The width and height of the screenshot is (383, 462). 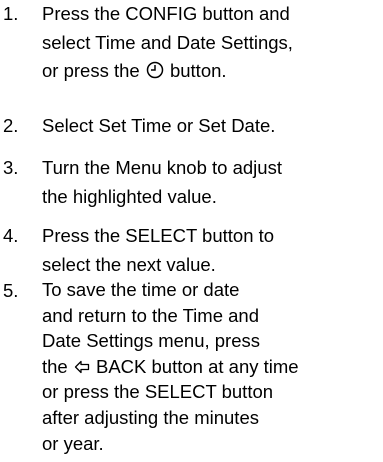 I want to click on step-number: 3., so click(x=11, y=167).